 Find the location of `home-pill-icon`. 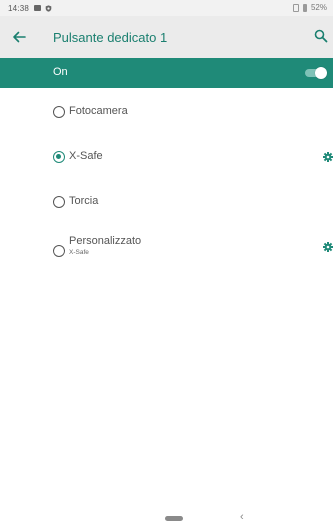

home-pill-icon is located at coordinates (174, 518).